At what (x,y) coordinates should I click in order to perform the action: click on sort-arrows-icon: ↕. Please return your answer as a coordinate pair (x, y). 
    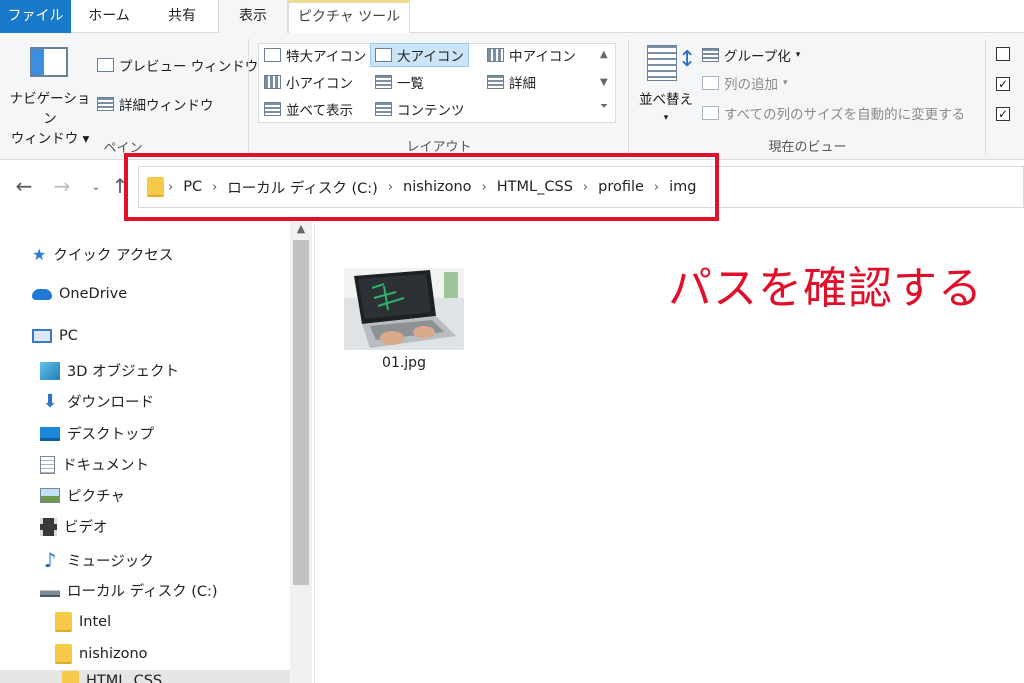
    Looking at the image, I should click on (687, 59).